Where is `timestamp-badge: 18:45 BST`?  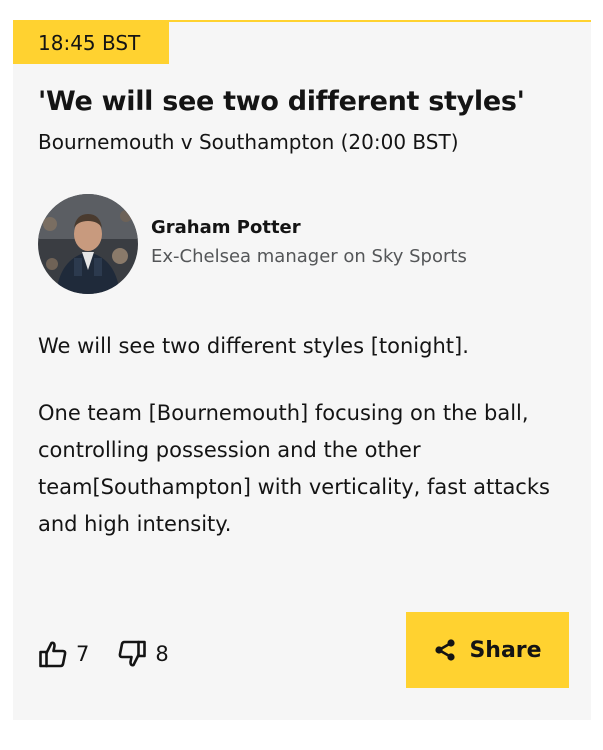
timestamp-badge: 18:45 BST is located at coordinates (91, 43).